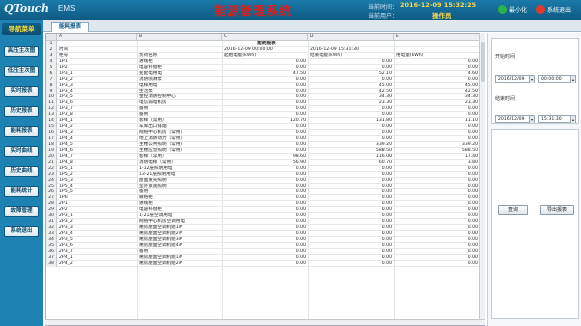 This screenshot has height=326, width=581. What do you see at coordinates (265, 37) in the screenshot?
I see `column-header-c: C` at bounding box center [265, 37].